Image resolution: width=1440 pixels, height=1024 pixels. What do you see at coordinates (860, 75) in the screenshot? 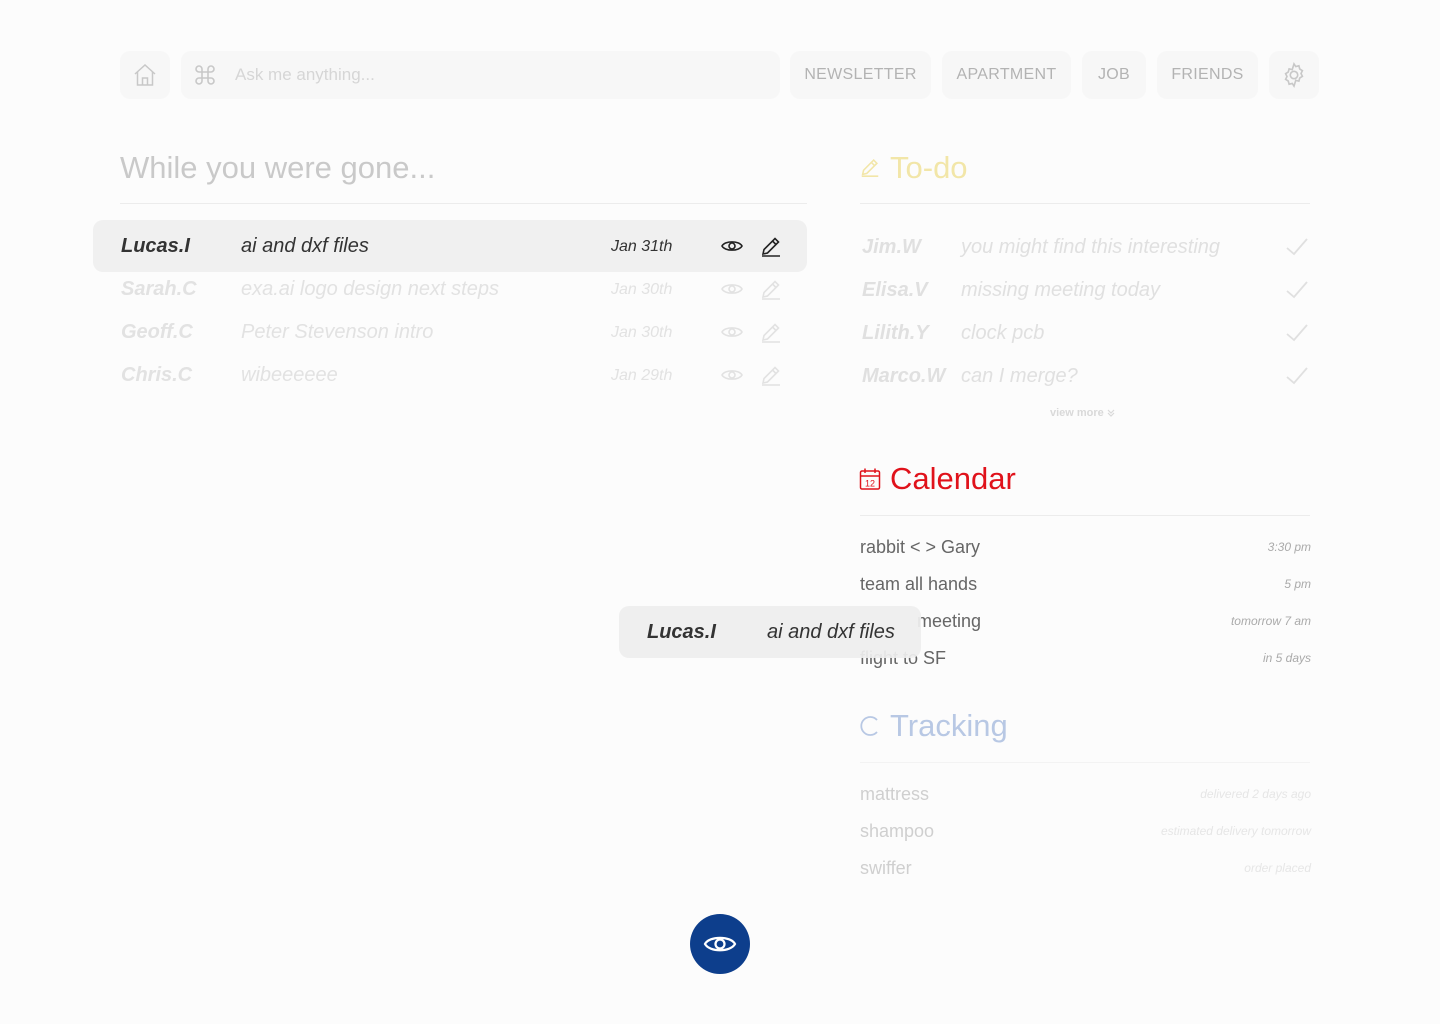
I see `tab-newsletter: NEWSLETTER` at bounding box center [860, 75].